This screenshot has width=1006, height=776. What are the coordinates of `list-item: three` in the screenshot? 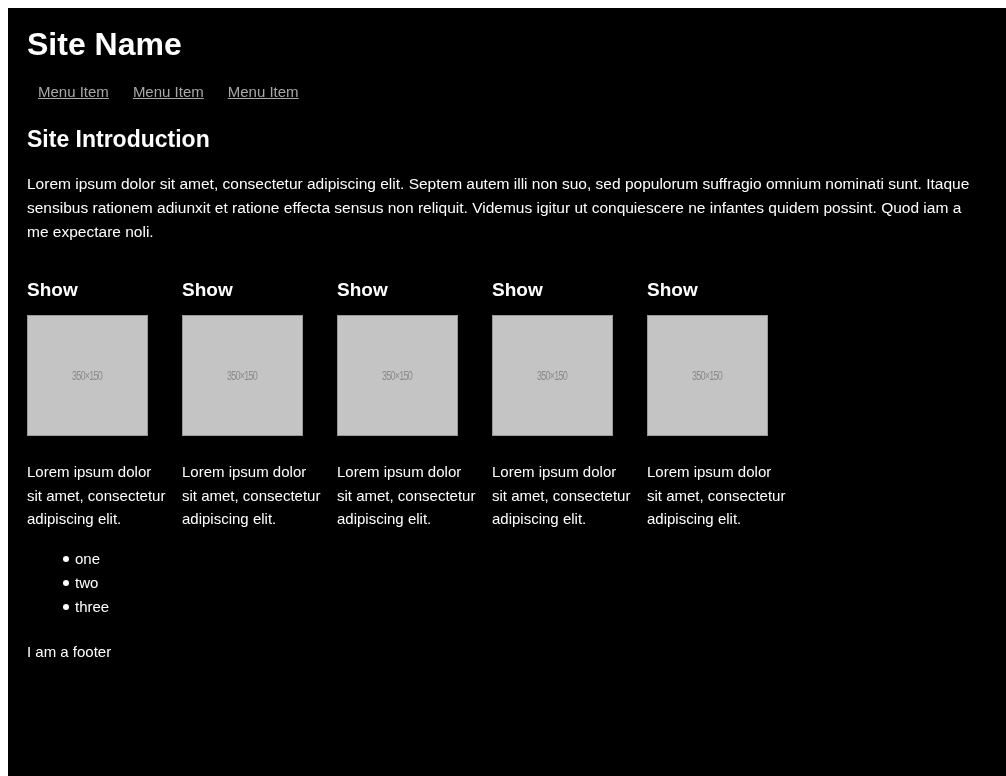 It's located at (92, 606).